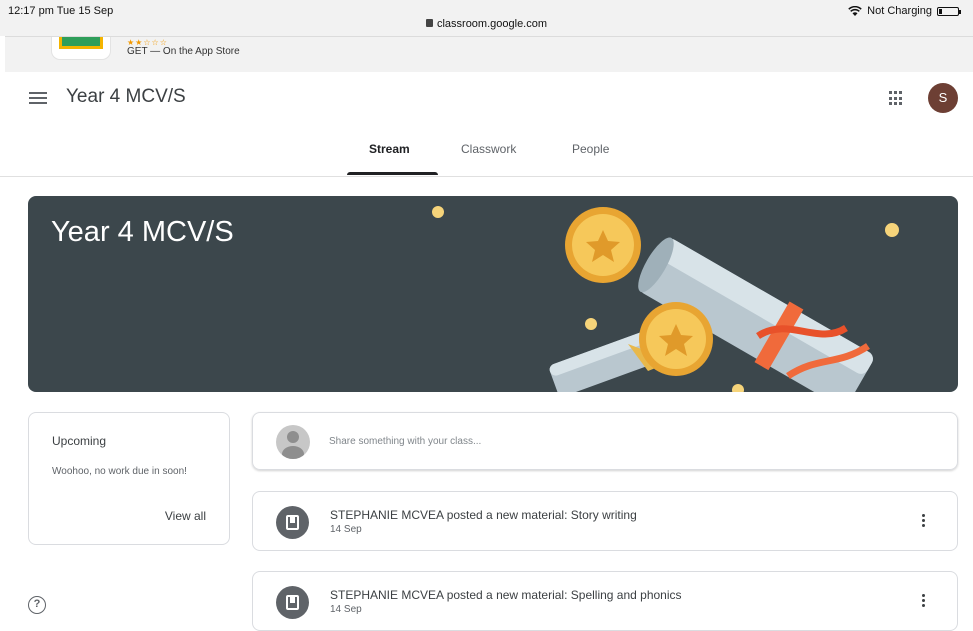 The height and width of the screenshot is (631, 973). Describe the element at coordinates (389, 149) in the screenshot. I see `tab-stream: Stream` at that location.